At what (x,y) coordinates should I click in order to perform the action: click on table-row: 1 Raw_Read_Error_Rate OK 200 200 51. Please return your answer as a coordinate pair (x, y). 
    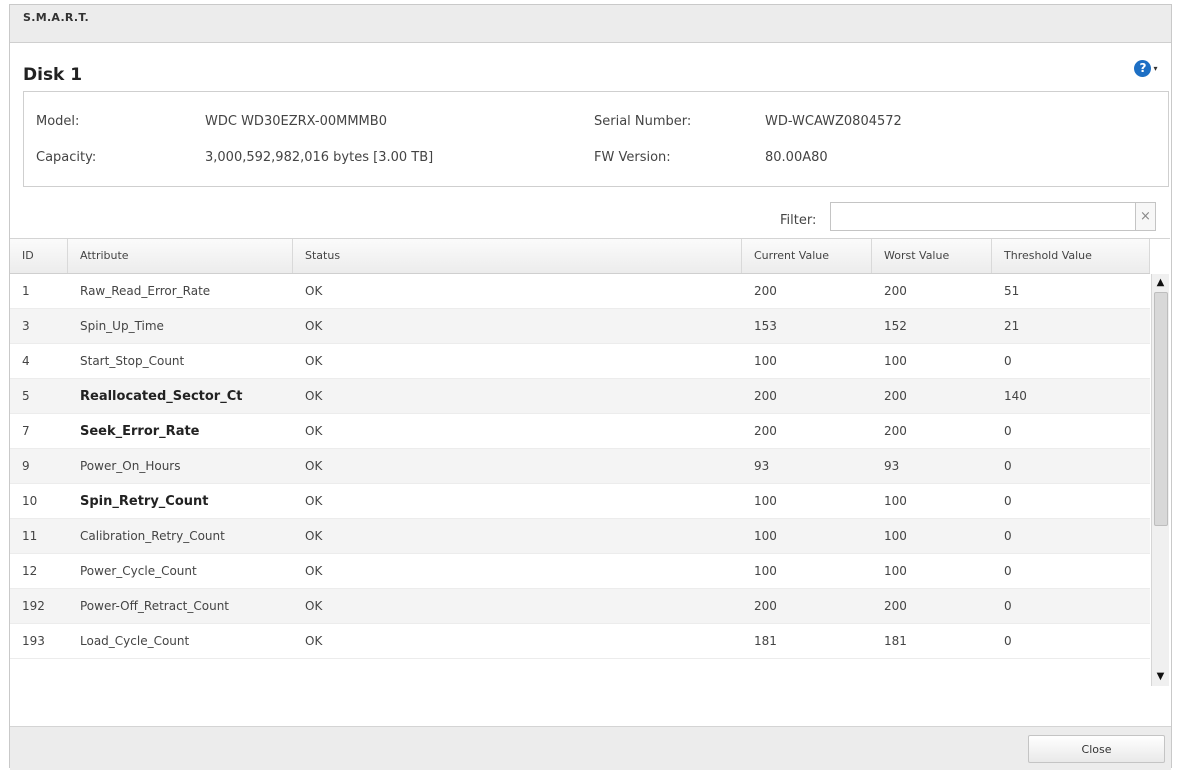
    Looking at the image, I should click on (580, 291).